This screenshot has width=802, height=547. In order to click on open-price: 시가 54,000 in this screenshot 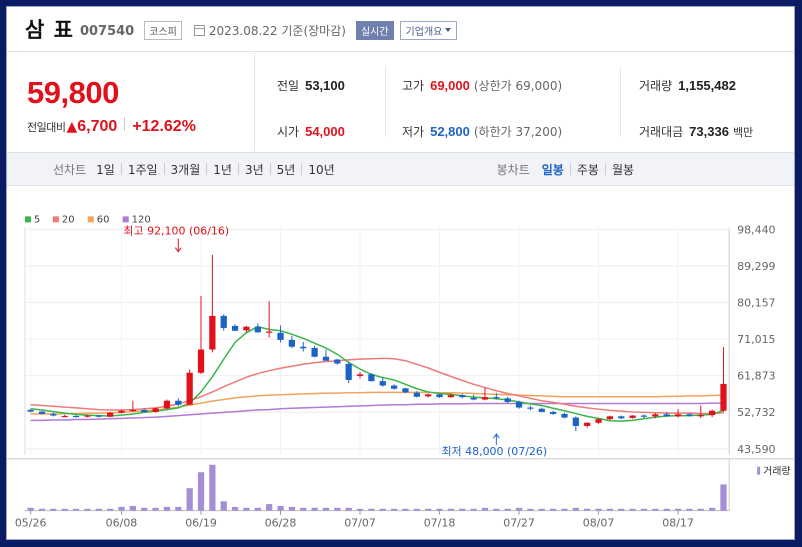, I will do `click(311, 131)`.